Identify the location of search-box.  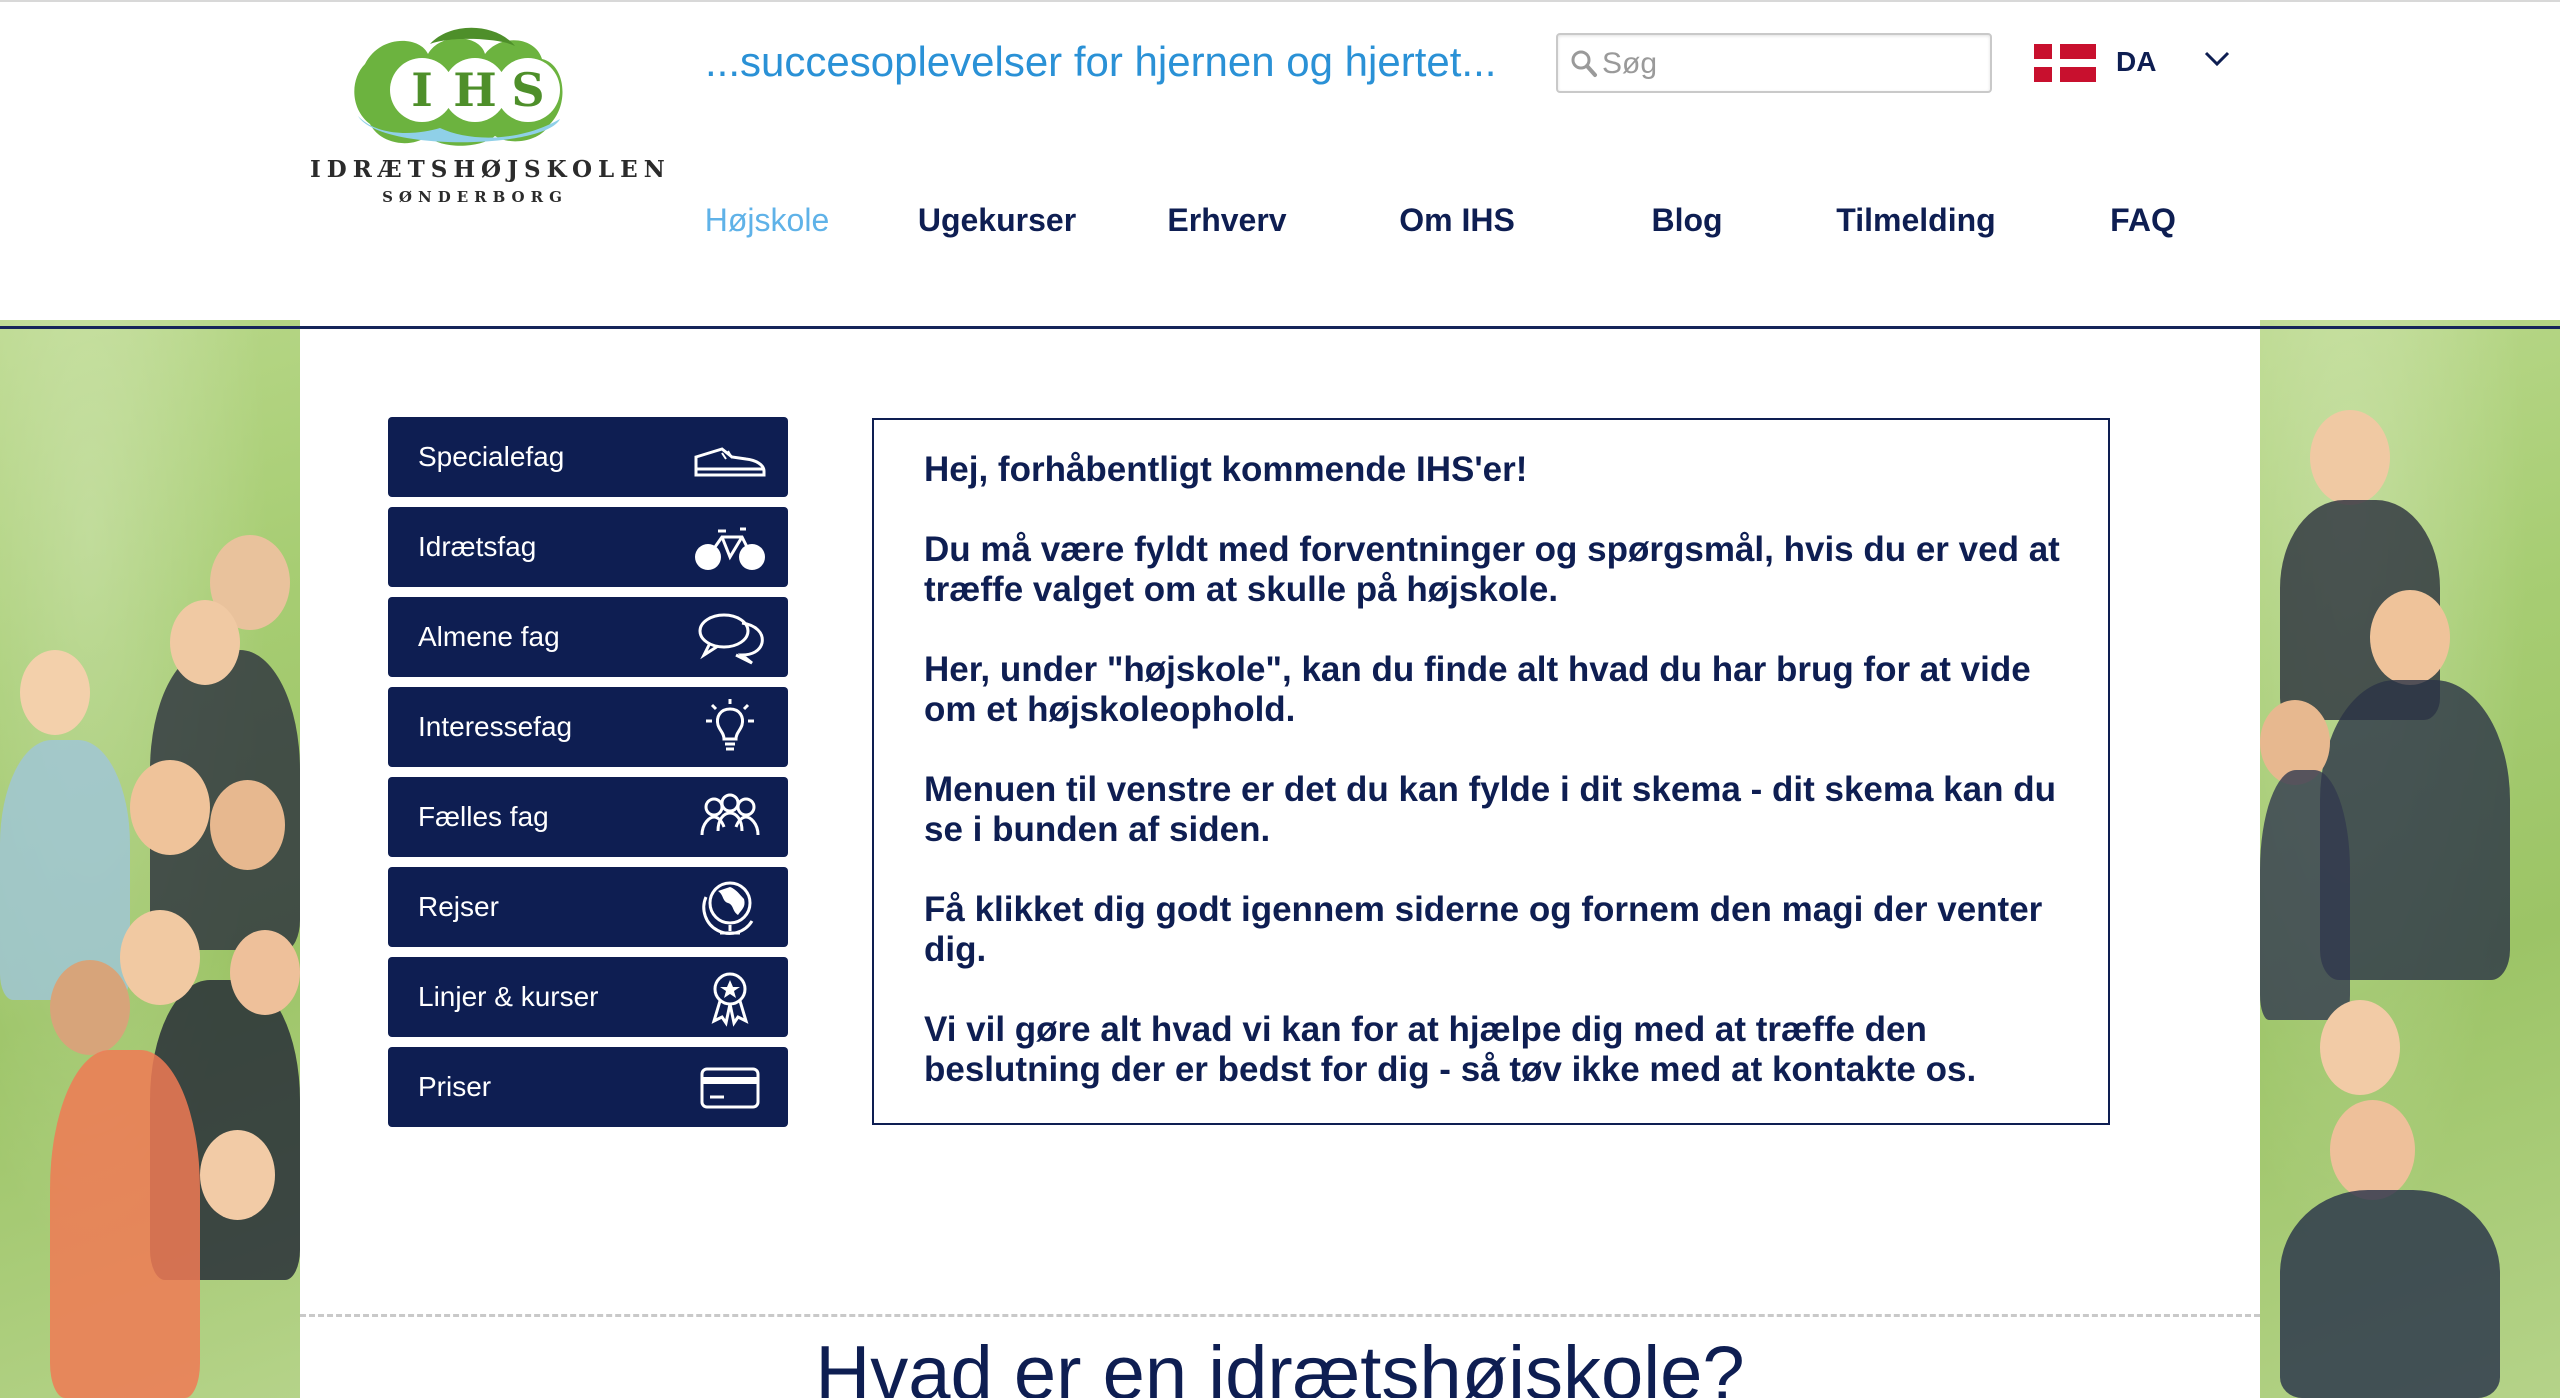
(1774, 63).